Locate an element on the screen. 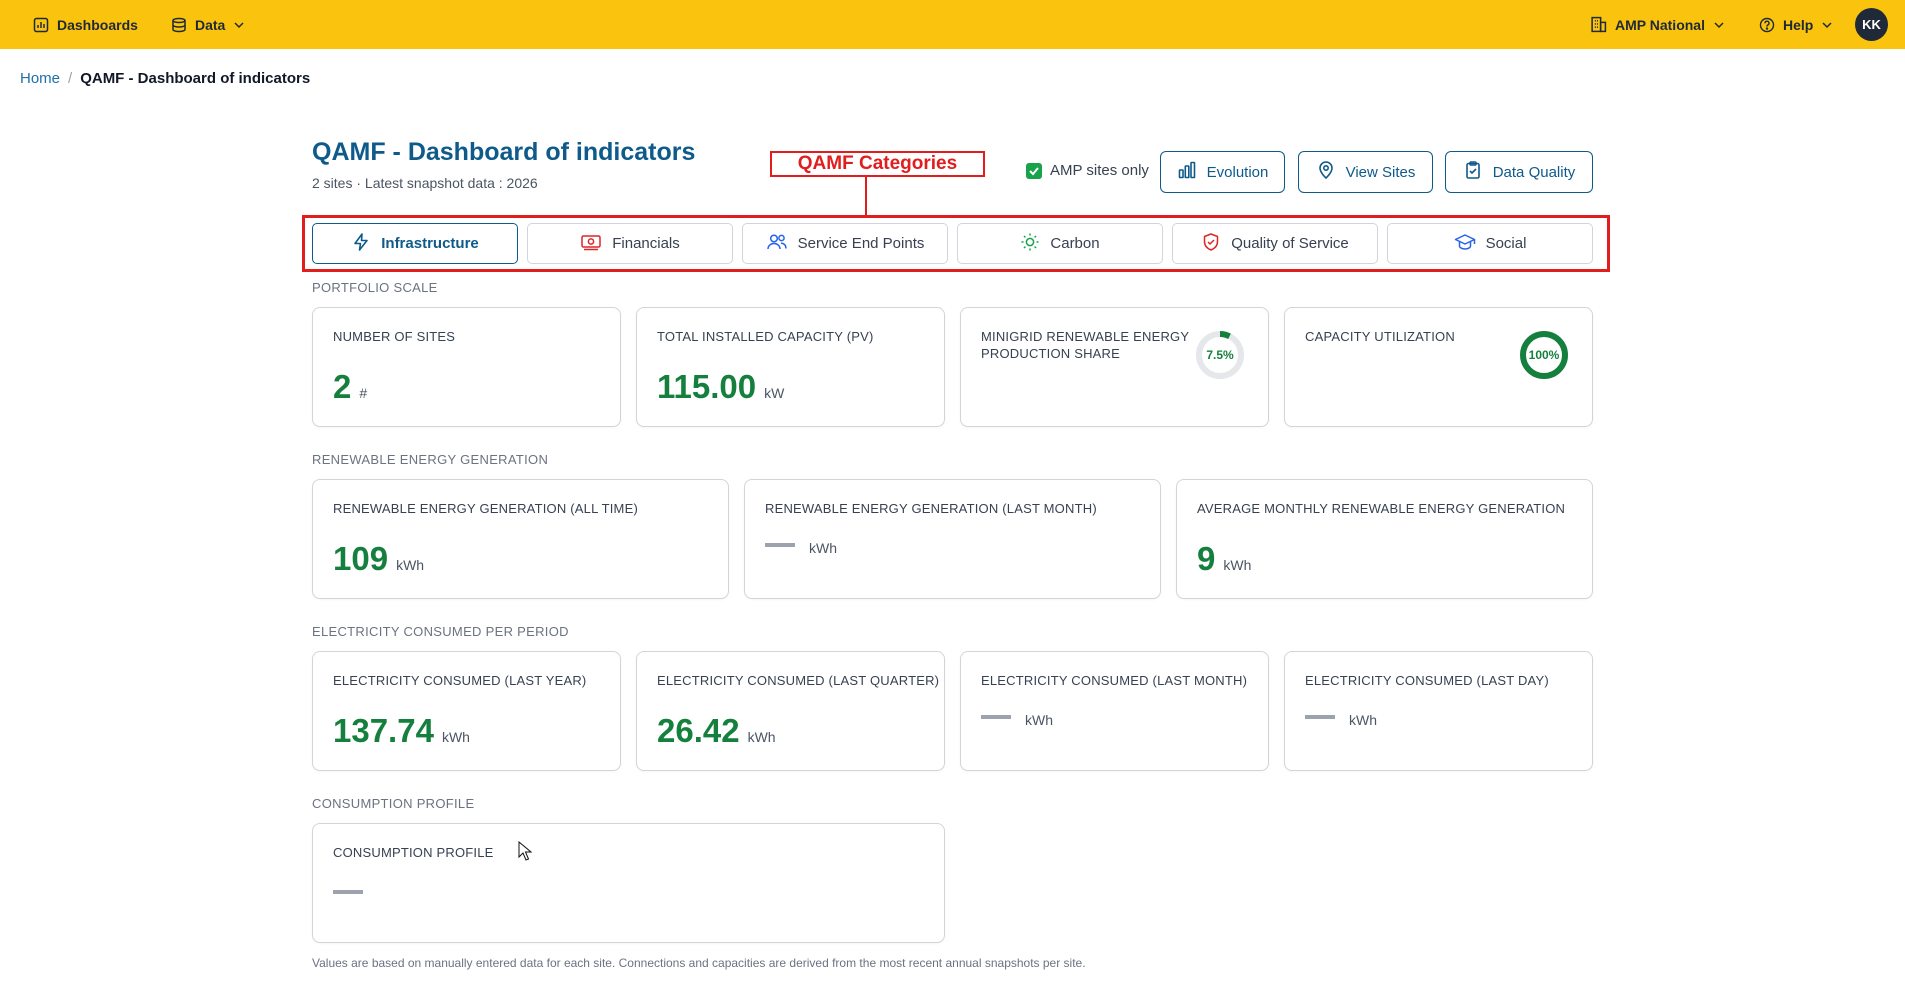 The image size is (1905, 993). organization-label: AMP National is located at coordinates (1660, 24).